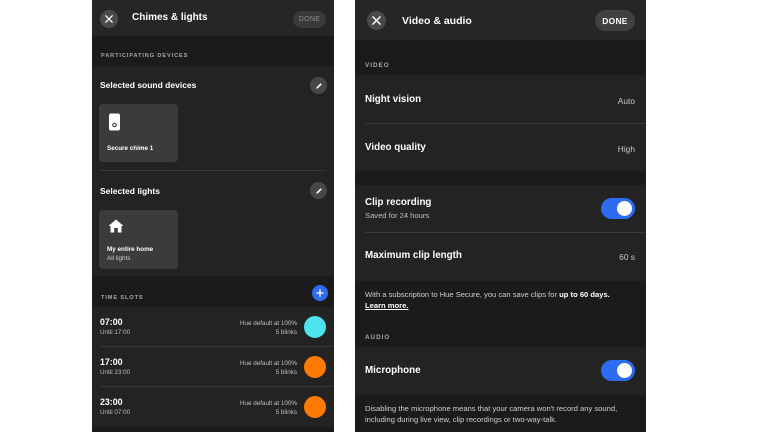  I want to click on edit-sound-devices-button, so click(318, 85).